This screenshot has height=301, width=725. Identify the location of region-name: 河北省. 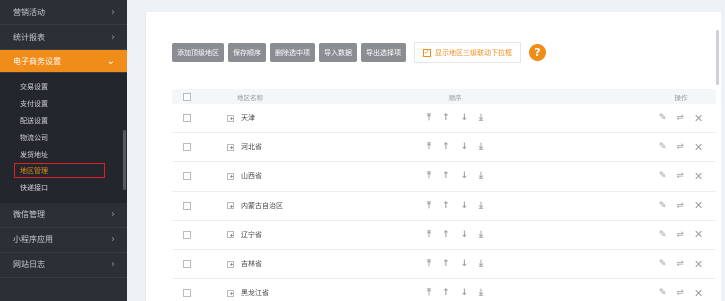
(251, 147).